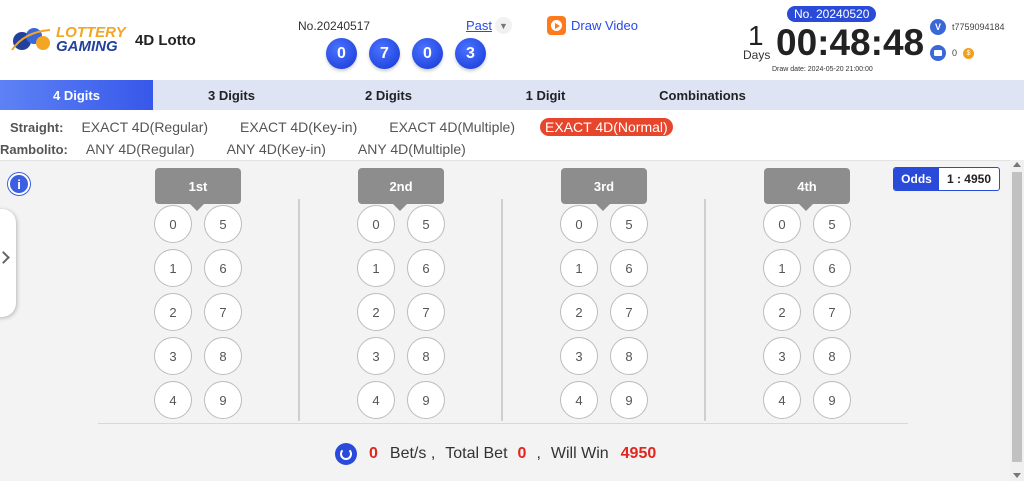 Image resolution: width=1024 pixels, height=481 pixels. I want to click on refresh-icon, so click(346, 454).